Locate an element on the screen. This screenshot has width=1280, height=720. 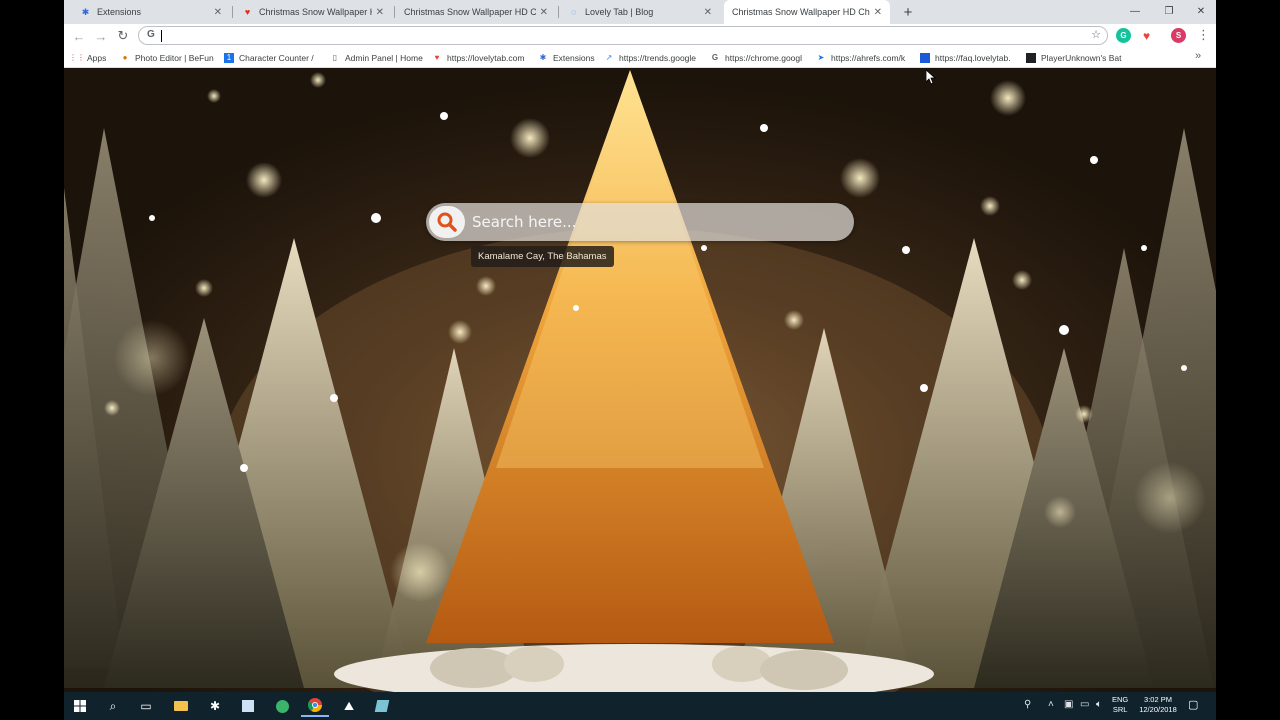
more-bookmarks-chevron-icon: » is located at coordinates (1198, 56).